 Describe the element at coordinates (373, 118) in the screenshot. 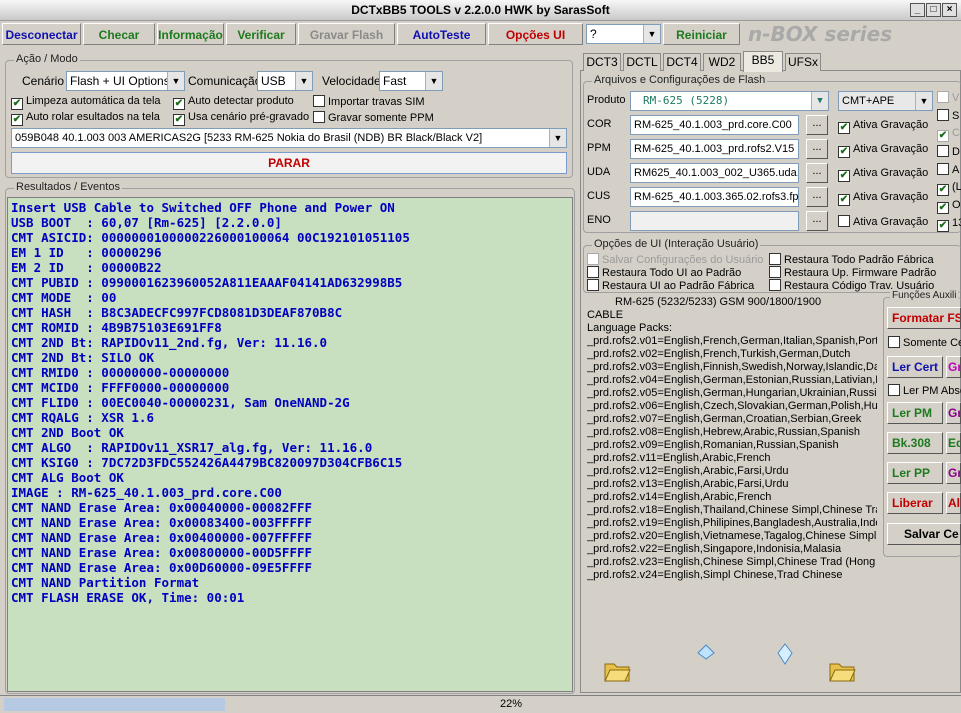

I see `gravar-ppm-checkbox: Gravar somente PPM` at that location.